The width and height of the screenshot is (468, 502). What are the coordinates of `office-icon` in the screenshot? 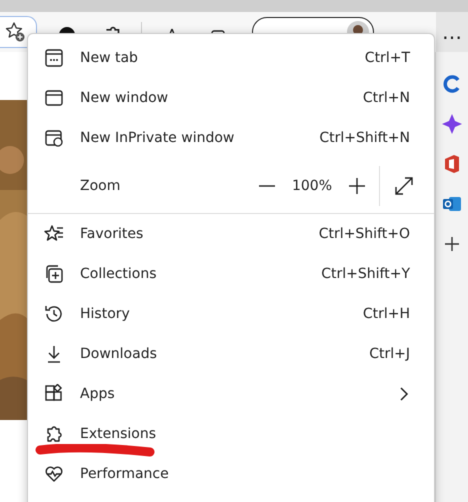 It's located at (452, 164).